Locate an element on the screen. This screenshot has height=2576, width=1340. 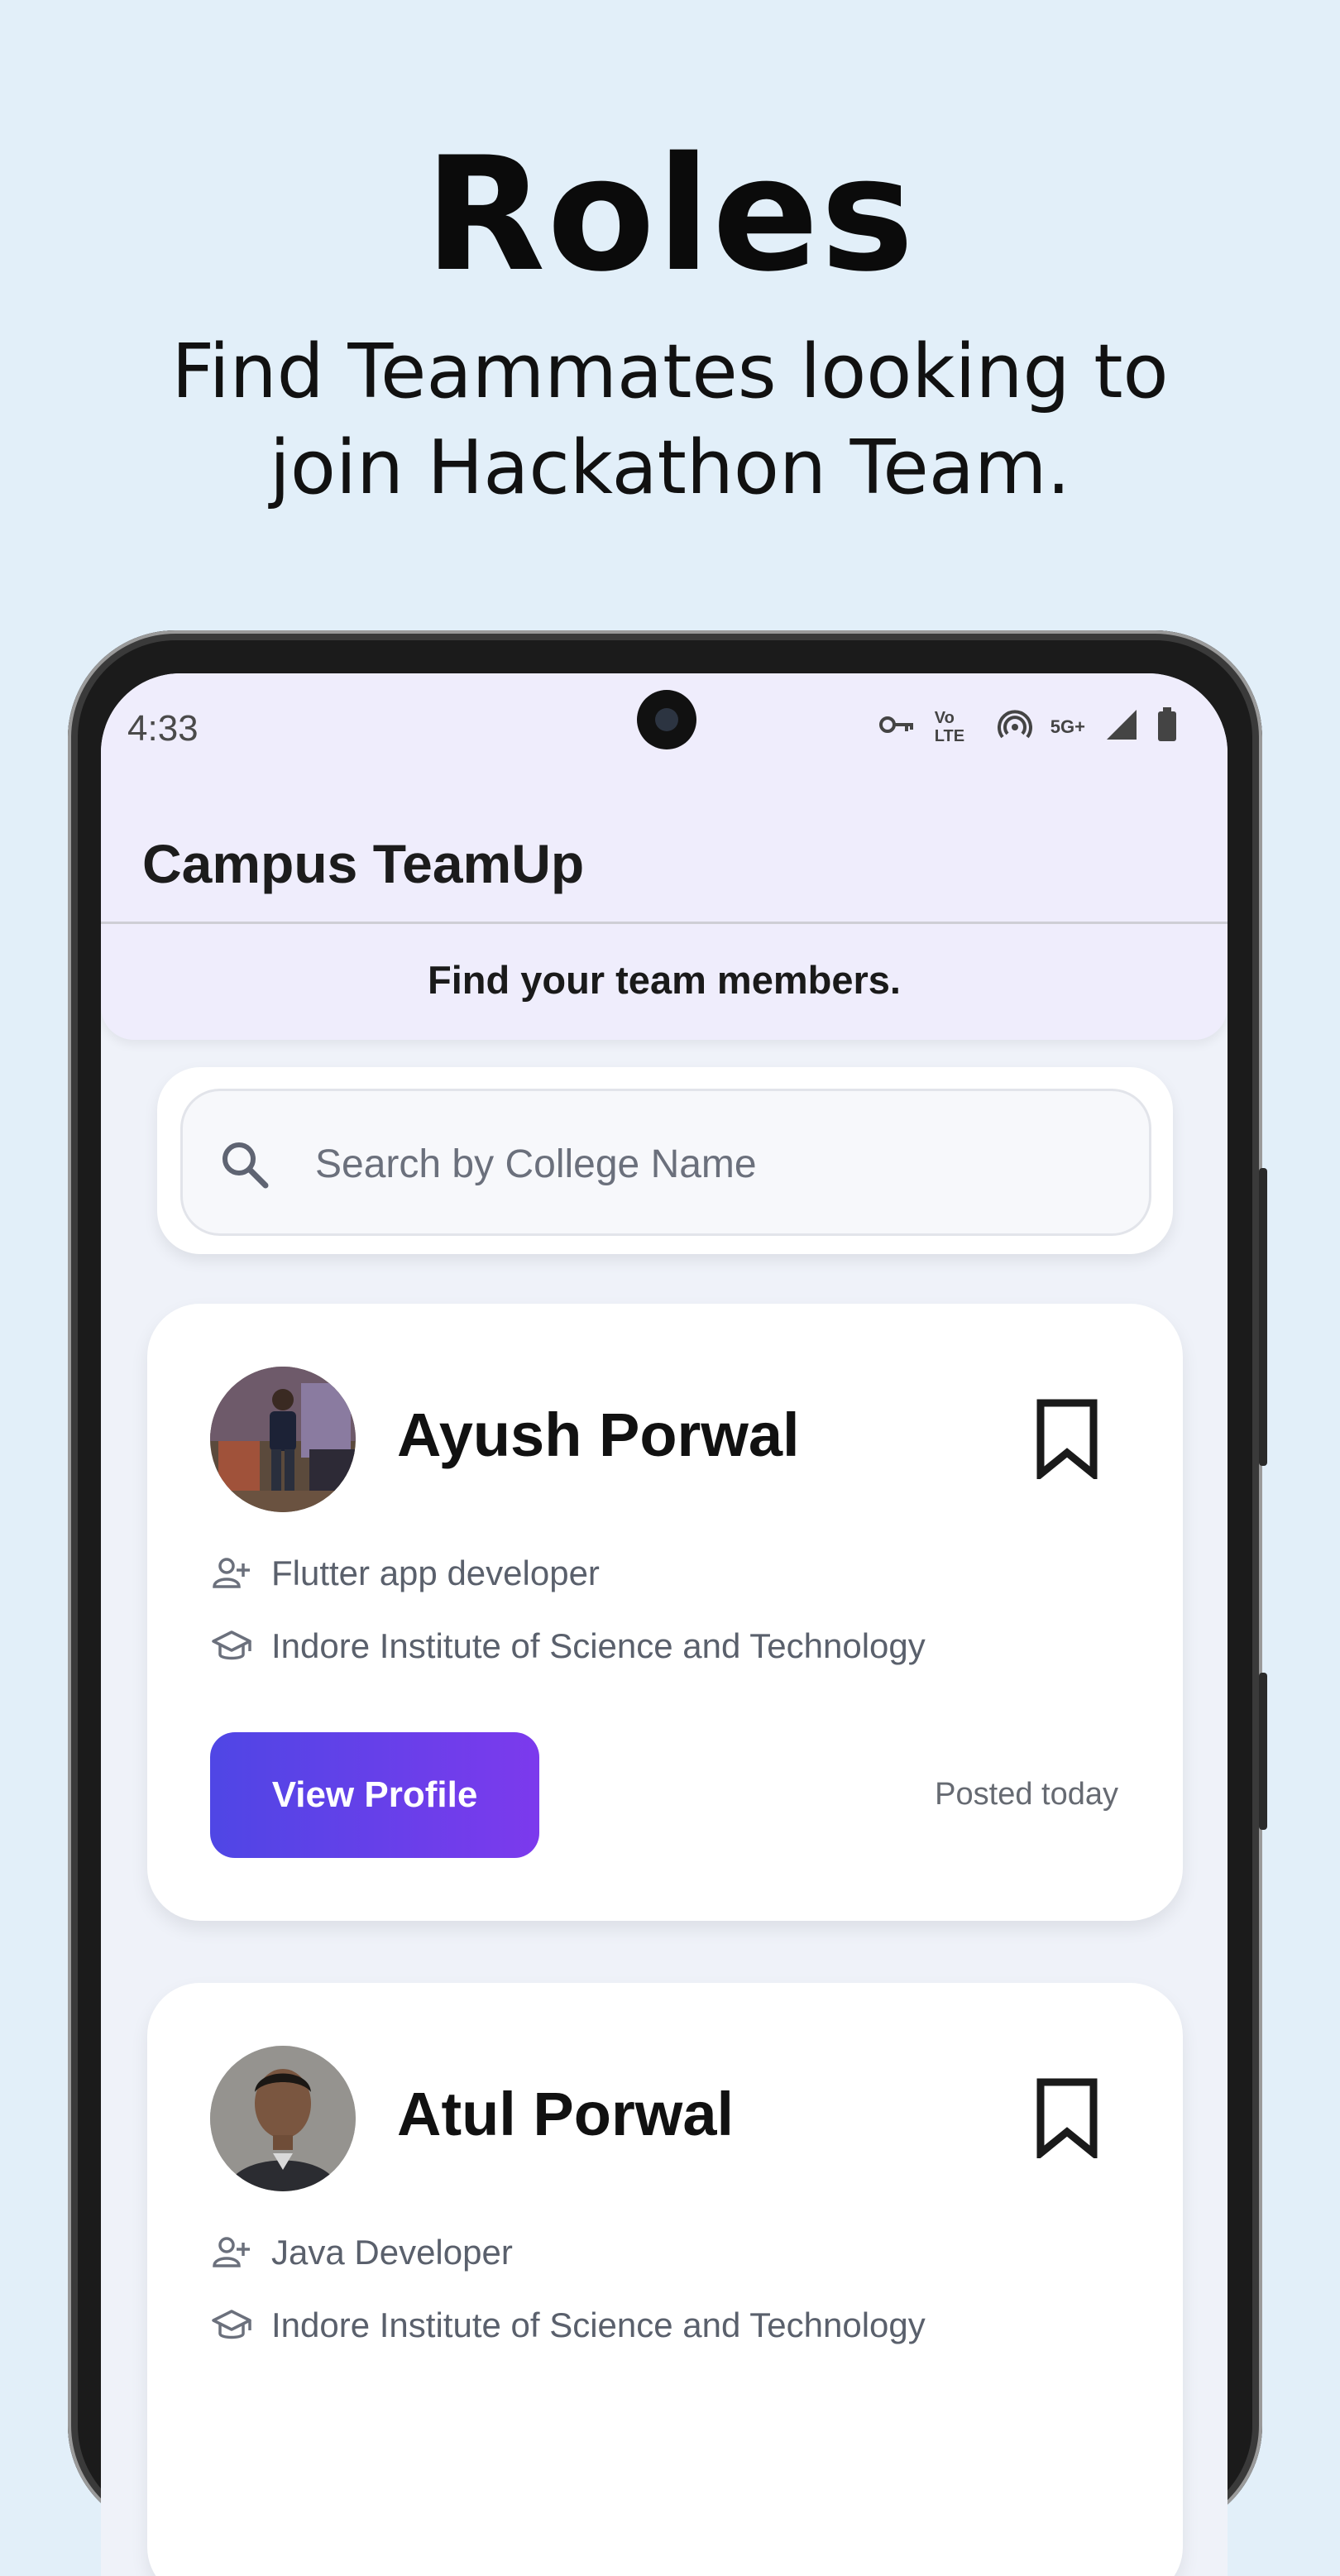
promo-title: Roles is located at coordinates (670, 214).